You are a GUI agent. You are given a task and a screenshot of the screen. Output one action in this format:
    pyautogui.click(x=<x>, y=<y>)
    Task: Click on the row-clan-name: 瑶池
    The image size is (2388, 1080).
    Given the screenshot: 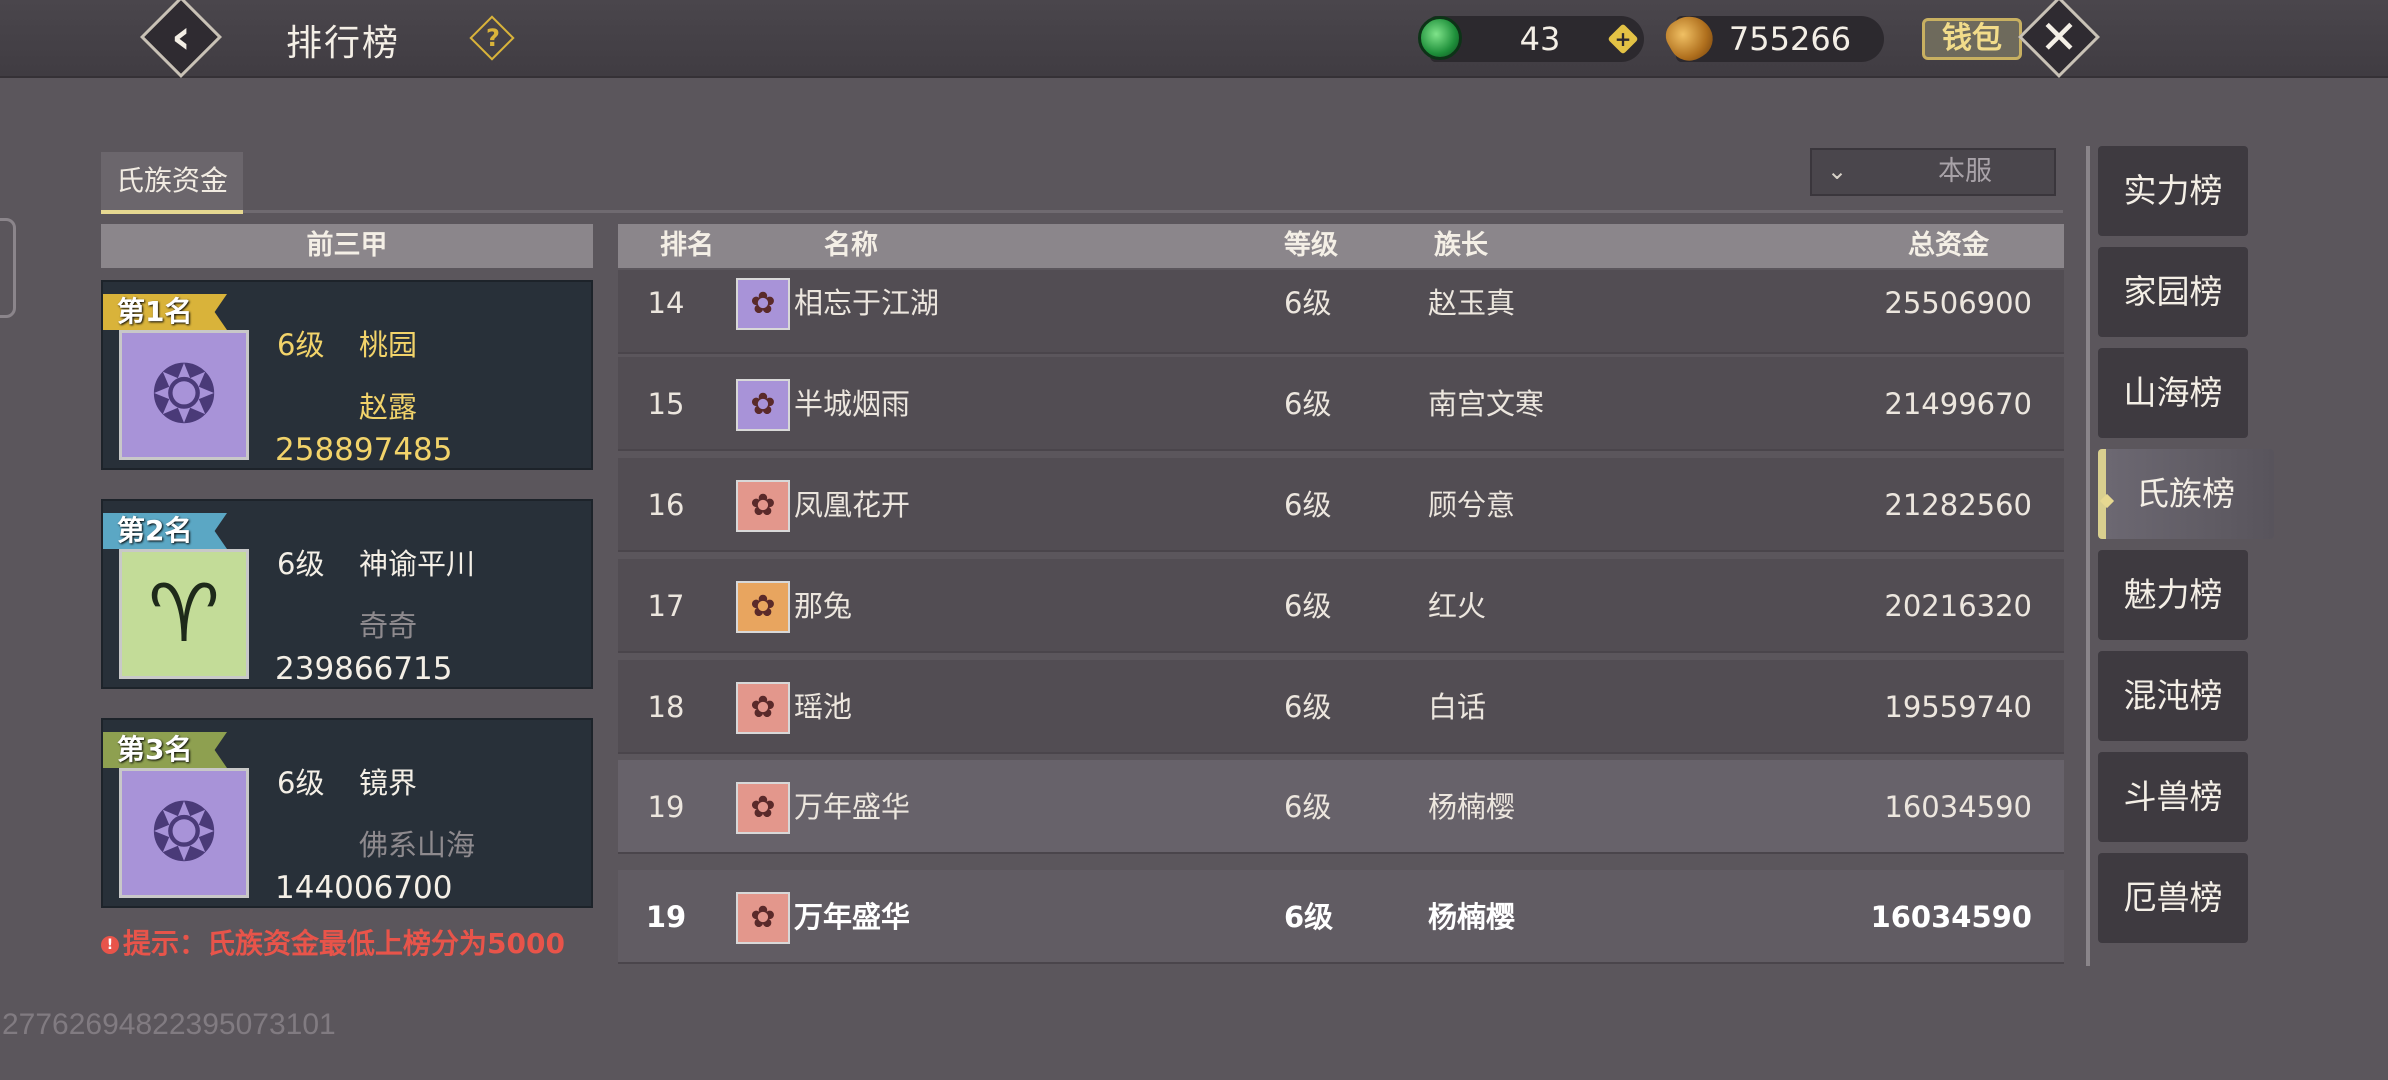 What is the action you would take?
    pyautogui.click(x=823, y=707)
    